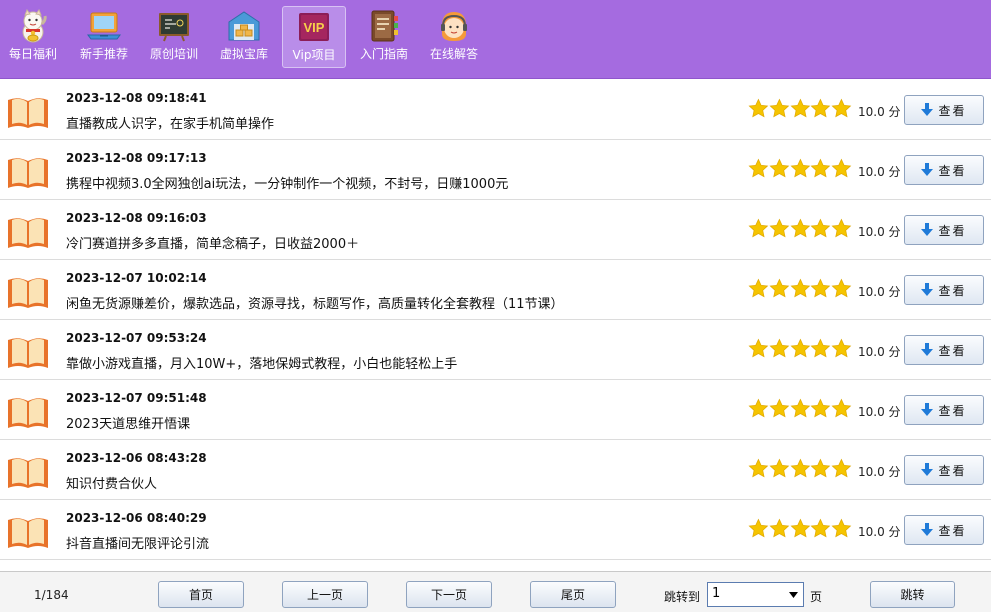 Image resolution: width=991 pixels, height=612 pixels. What do you see at coordinates (212, 242) in the screenshot?
I see `row-title: 冷门赛道拼多多直播，简单念稿子，日收益2000＋` at bounding box center [212, 242].